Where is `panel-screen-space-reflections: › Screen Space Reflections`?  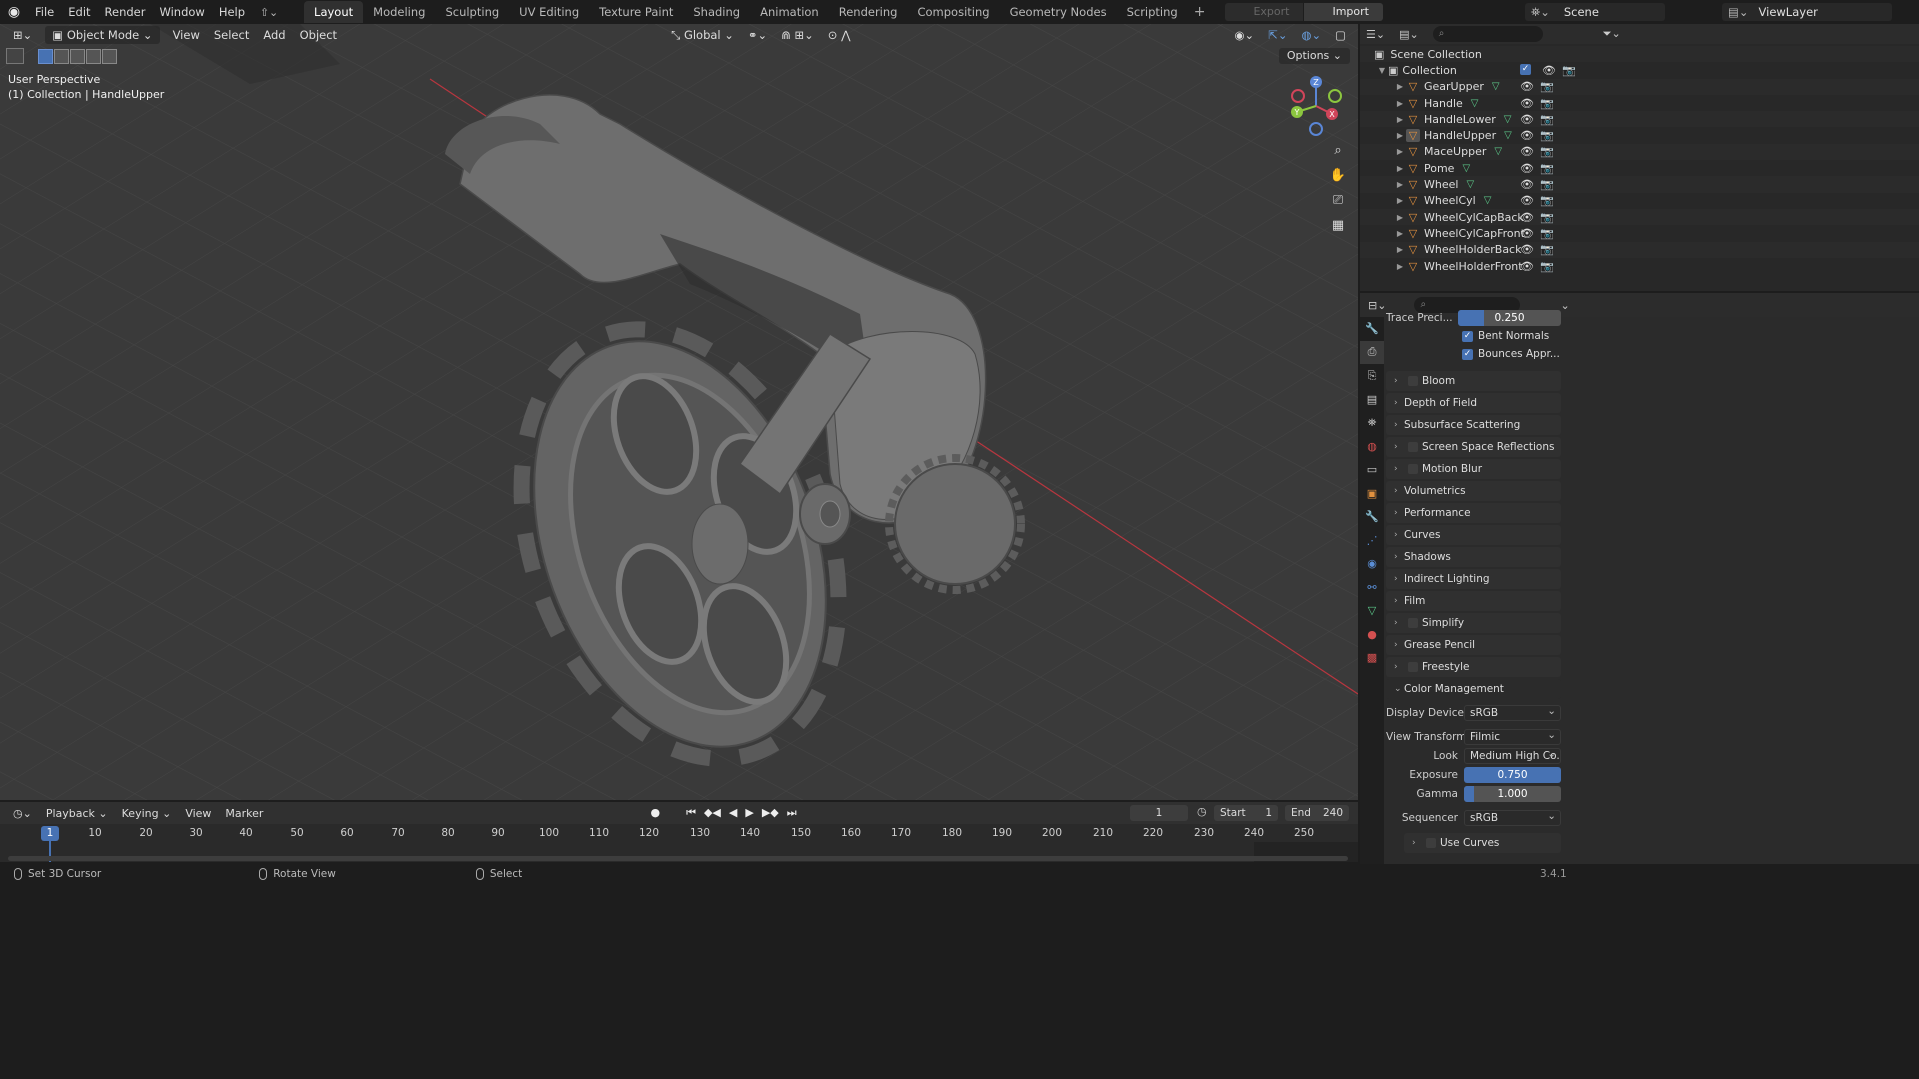 panel-screen-space-reflections: › Screen Space Reflections is located at coordinates (1473, 447).